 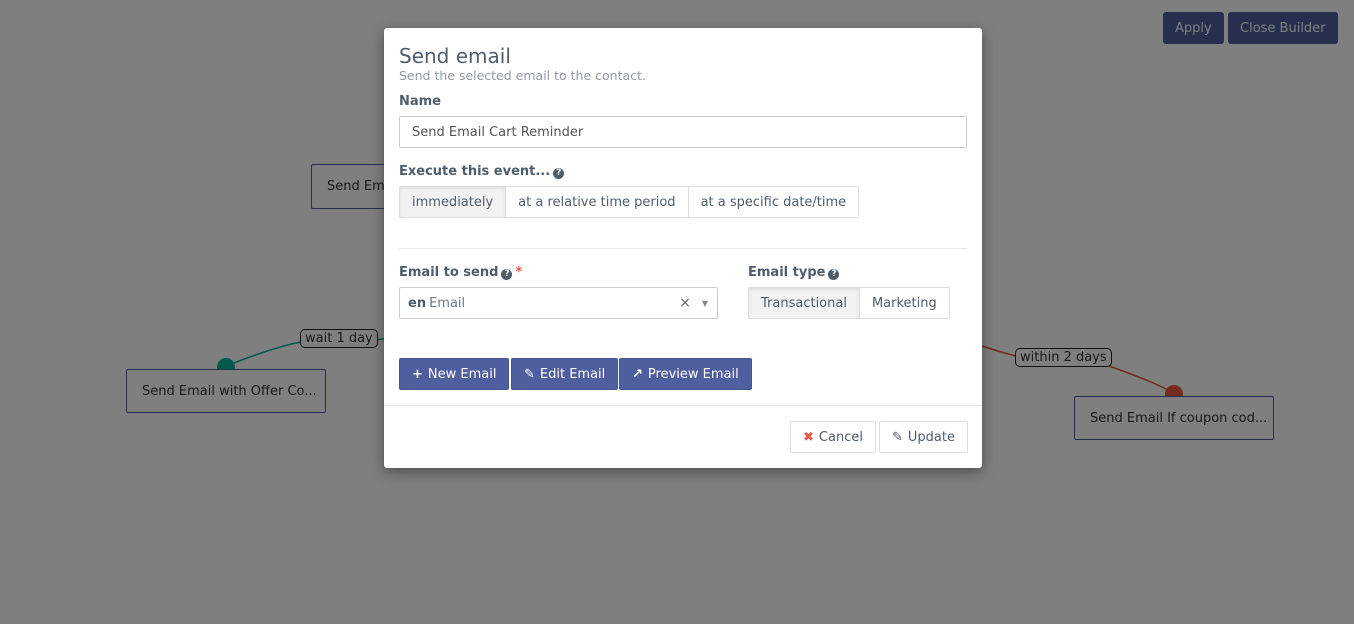 What do you see at coordinates (597, 202) in the screenshot?
I see `timing-relative: at a relative time period` at bounding box center [597, 202].